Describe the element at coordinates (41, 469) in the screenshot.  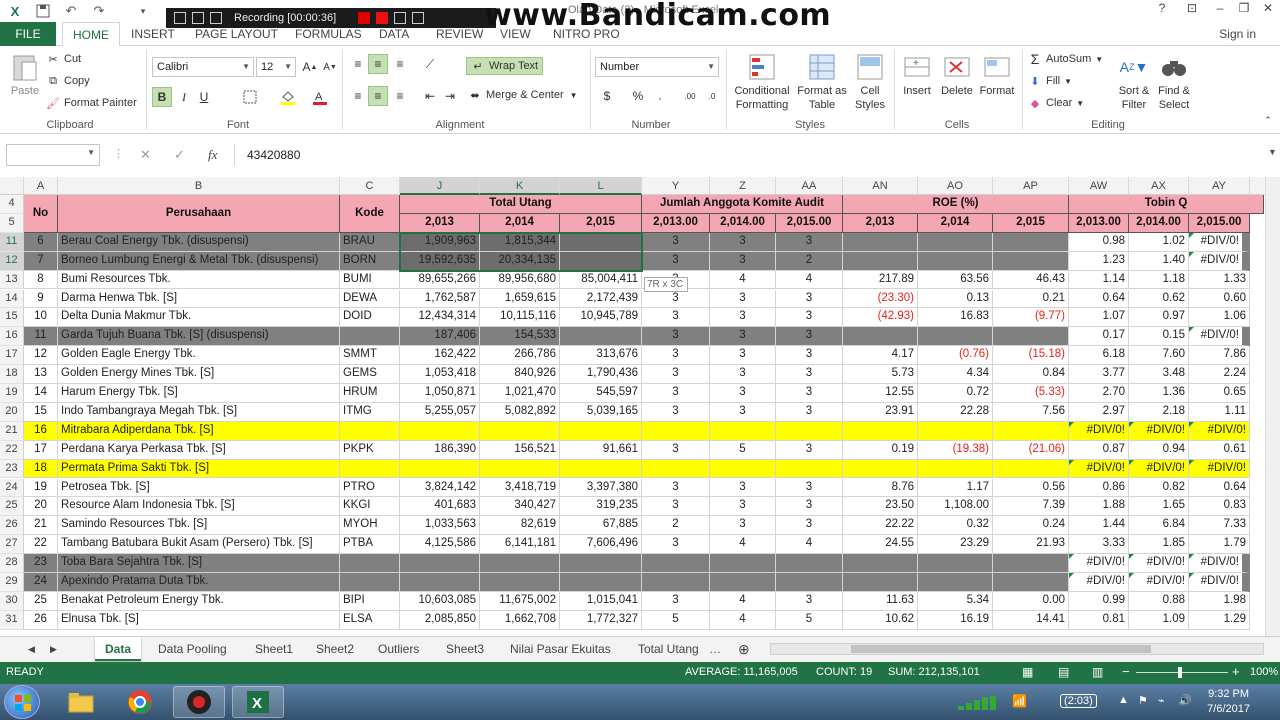
I see `table-cell: 18` at that location.